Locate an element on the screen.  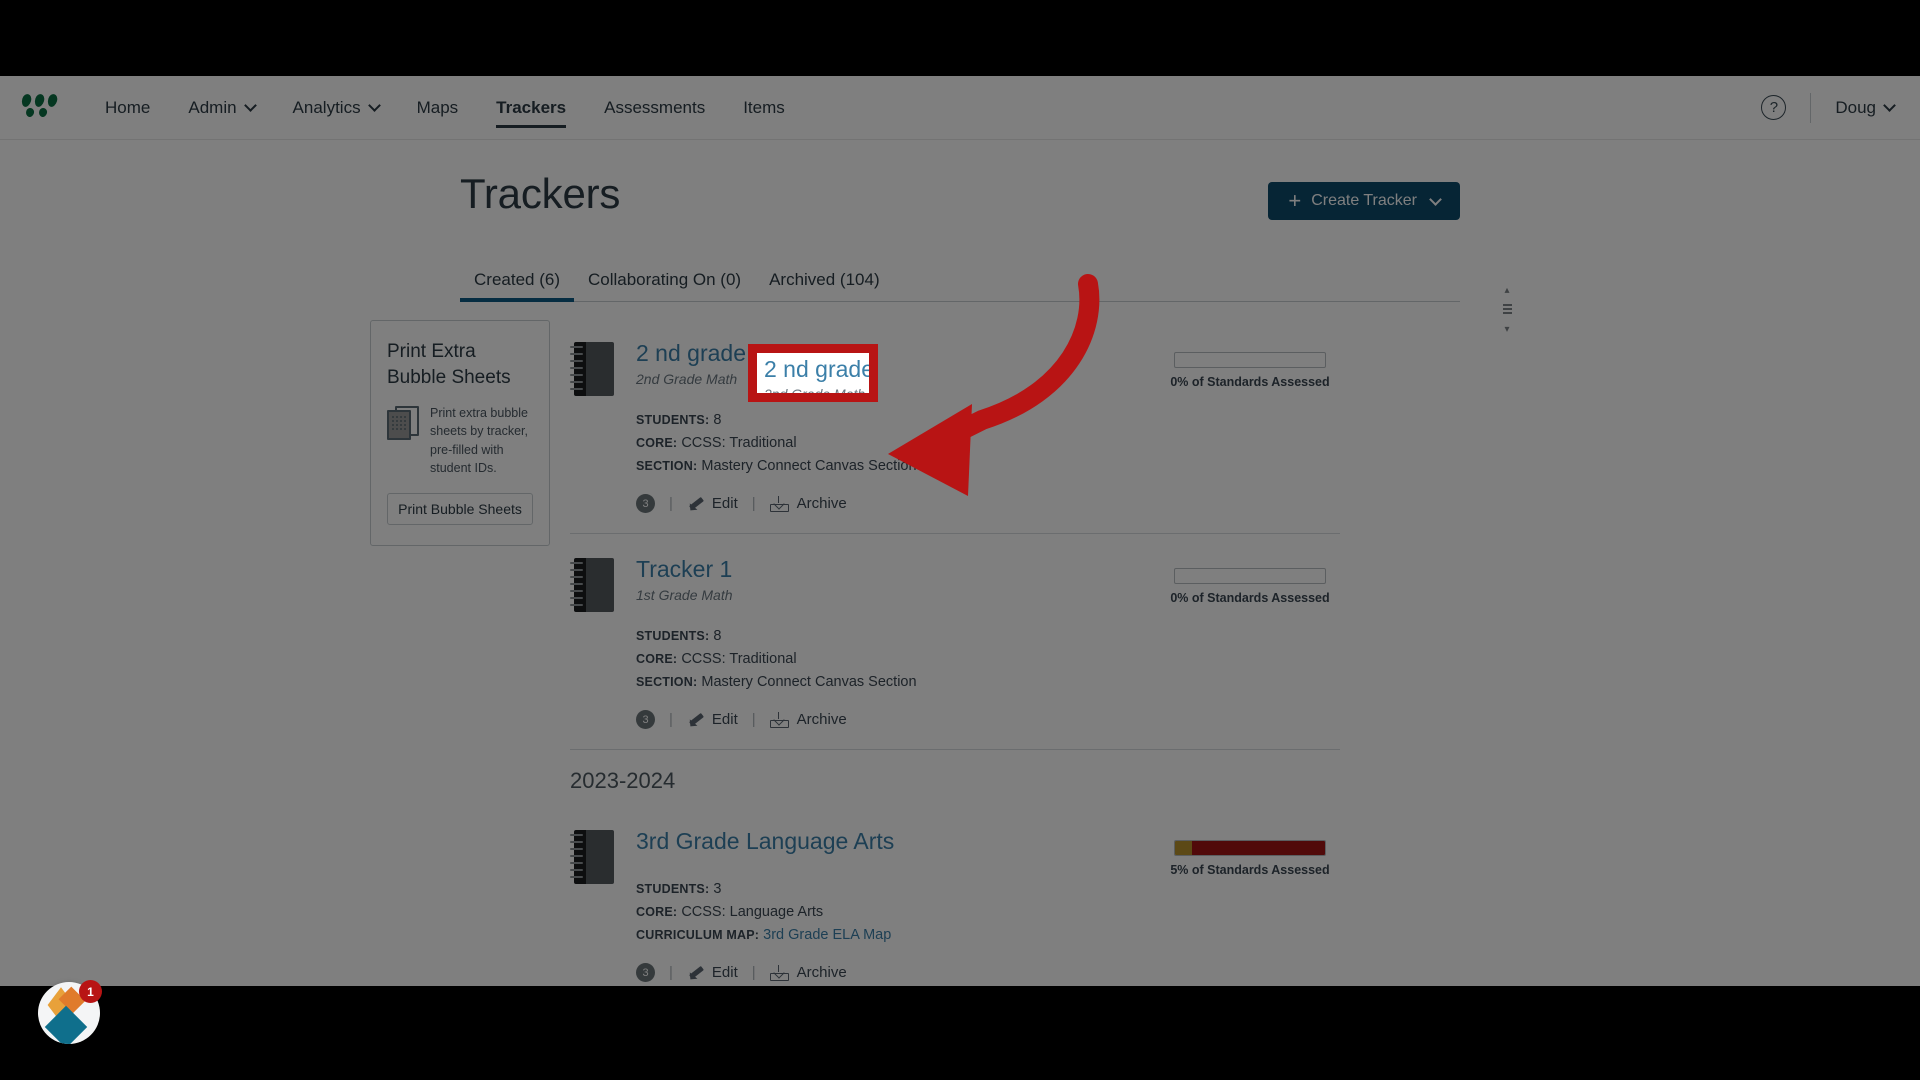
nav-item-admin: Admin is located at coordinates (221, 108).